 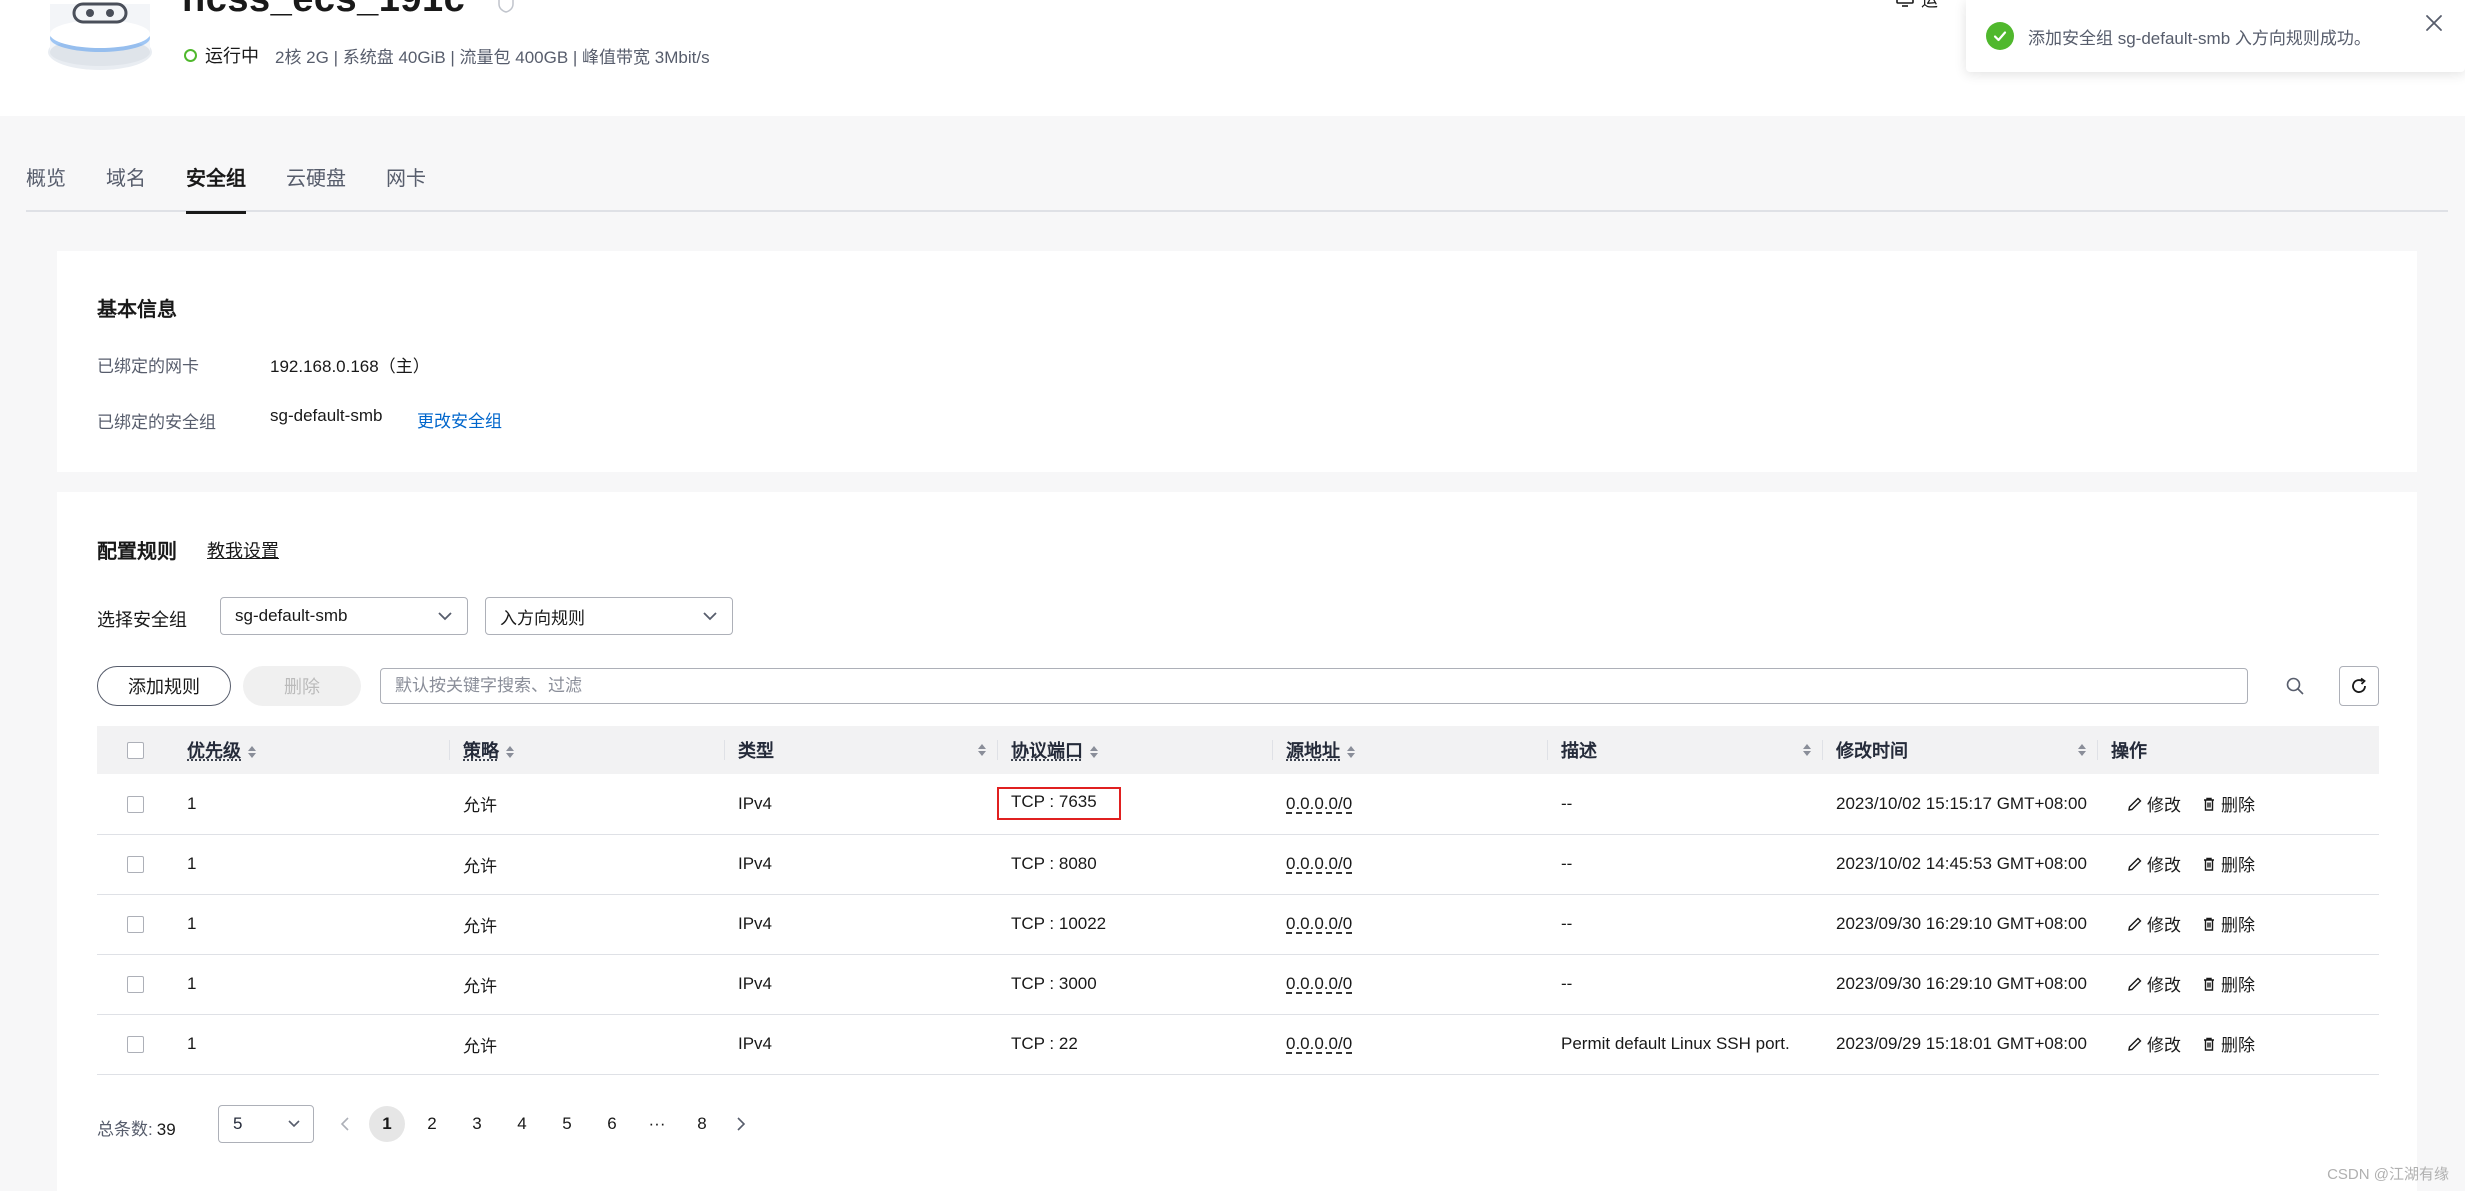 What do you see at coordinates (1134, 750) in the screenshot?
I see `col-protocol-port: 协议端口` at bounding box center [1134, 750].